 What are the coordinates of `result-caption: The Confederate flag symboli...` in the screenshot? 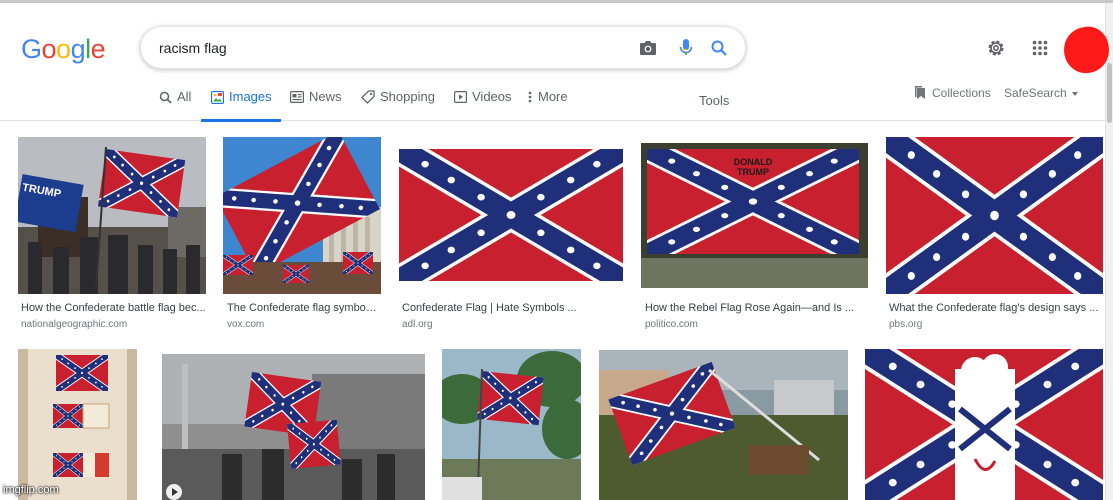 It's located at (303, 308).